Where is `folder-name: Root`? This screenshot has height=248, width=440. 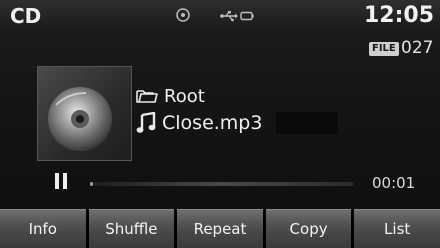 folder-name: Root is located at coordinates (184, 96).